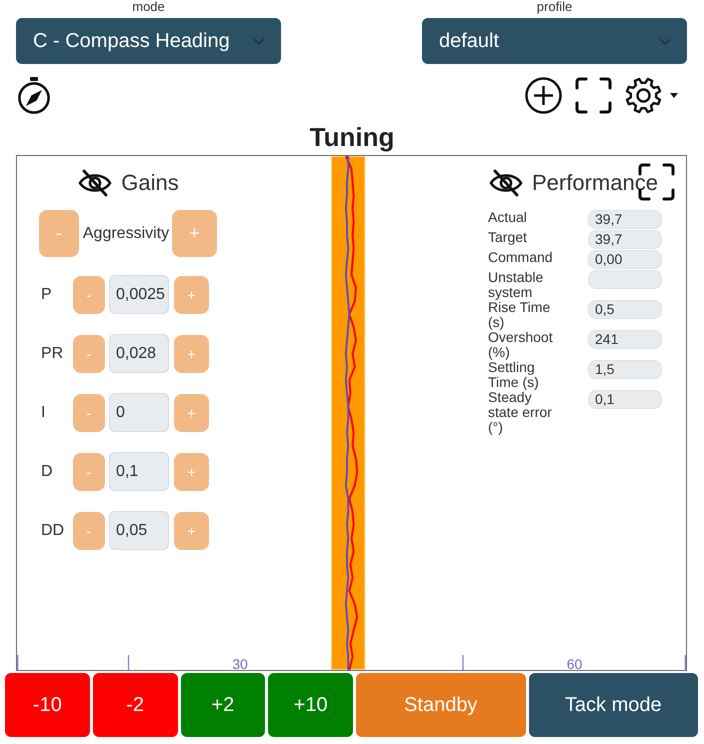 The height and width of the screenshot is (744, 704). I want to click on add-icon, so click(543, 95).